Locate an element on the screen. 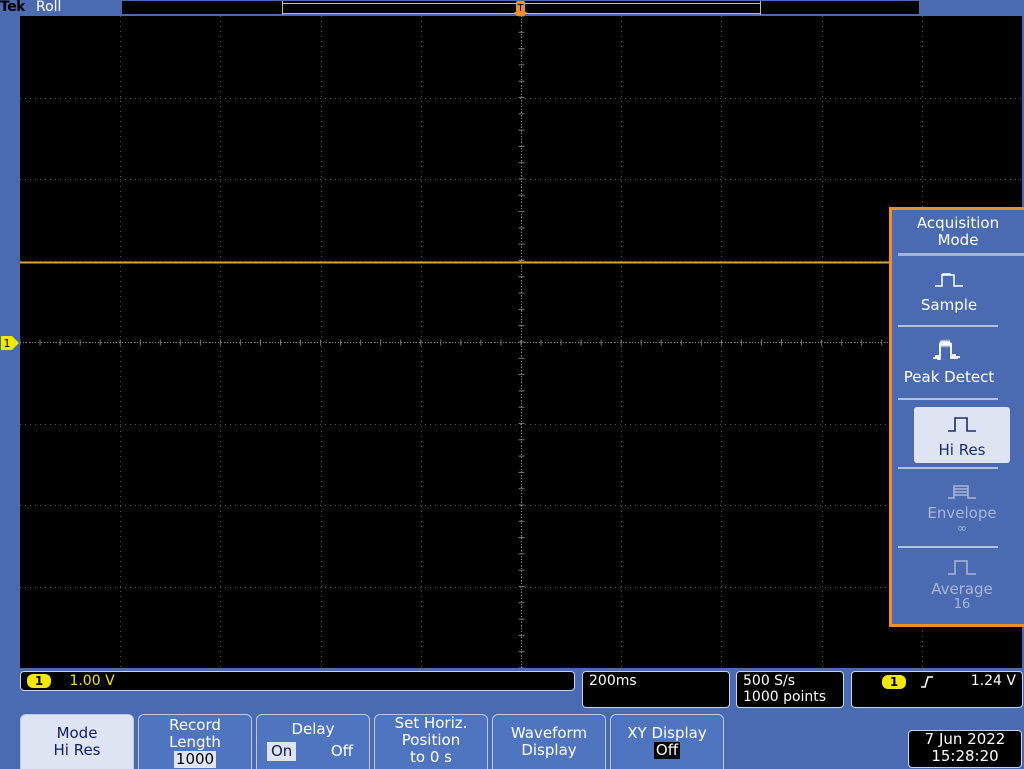 The width and height of the screenshot is (1024, 769). side-menu-hi-res-label: Hi Res is located at coordinates (962, 450).